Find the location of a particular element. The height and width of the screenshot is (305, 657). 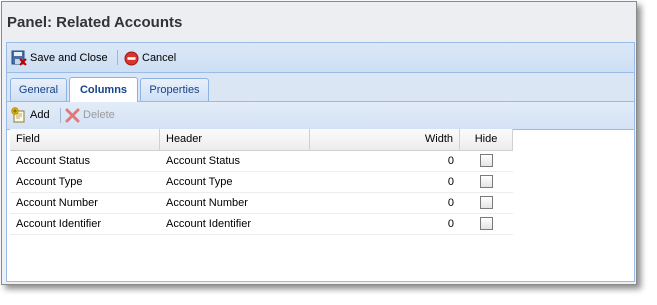

grid-header-row: Field Header Width Hide is located at coordinates (261, 140).